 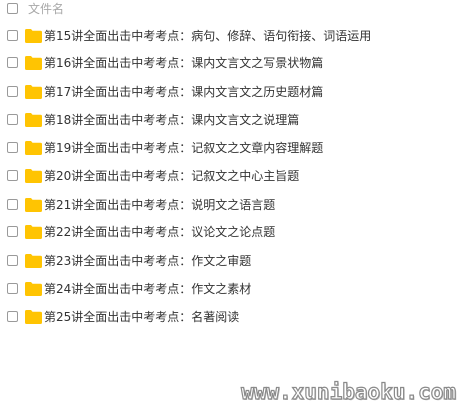 I want to click on file-name: 第24讲全面出击中考考点：作文之素材, so click(x=147, y=289).